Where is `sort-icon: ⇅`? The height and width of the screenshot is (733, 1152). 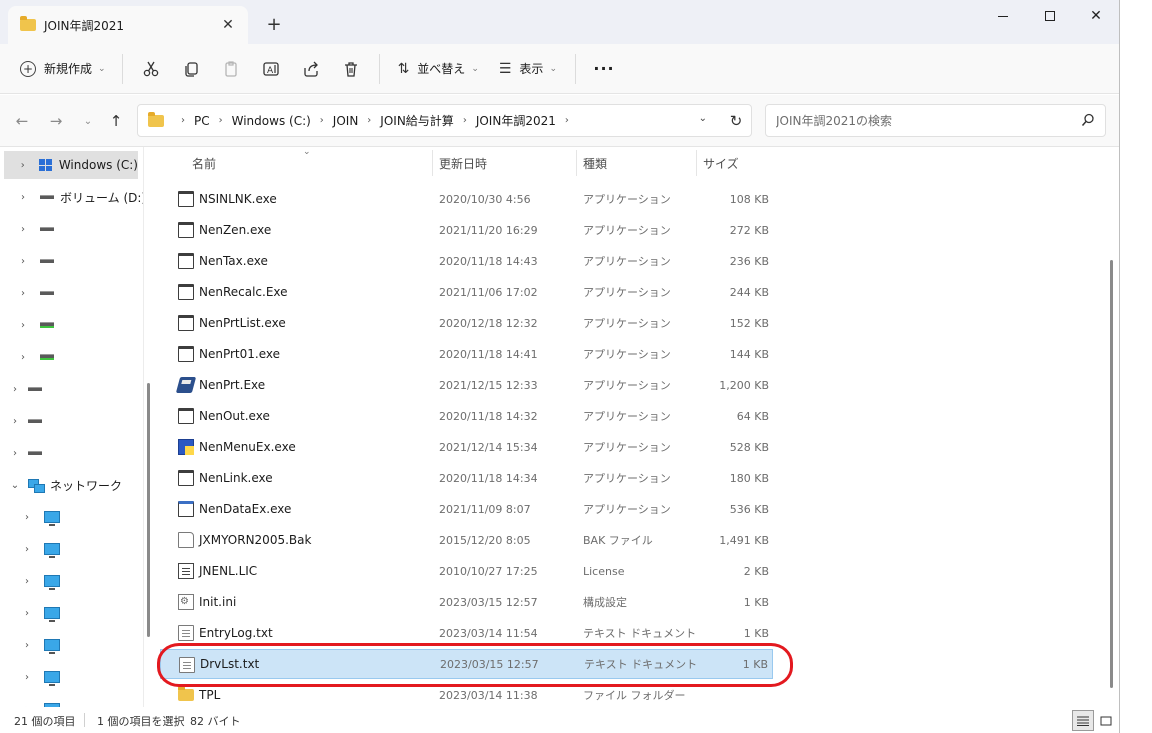 sort-icon: ⇅ is located at coordinates (403, 68).